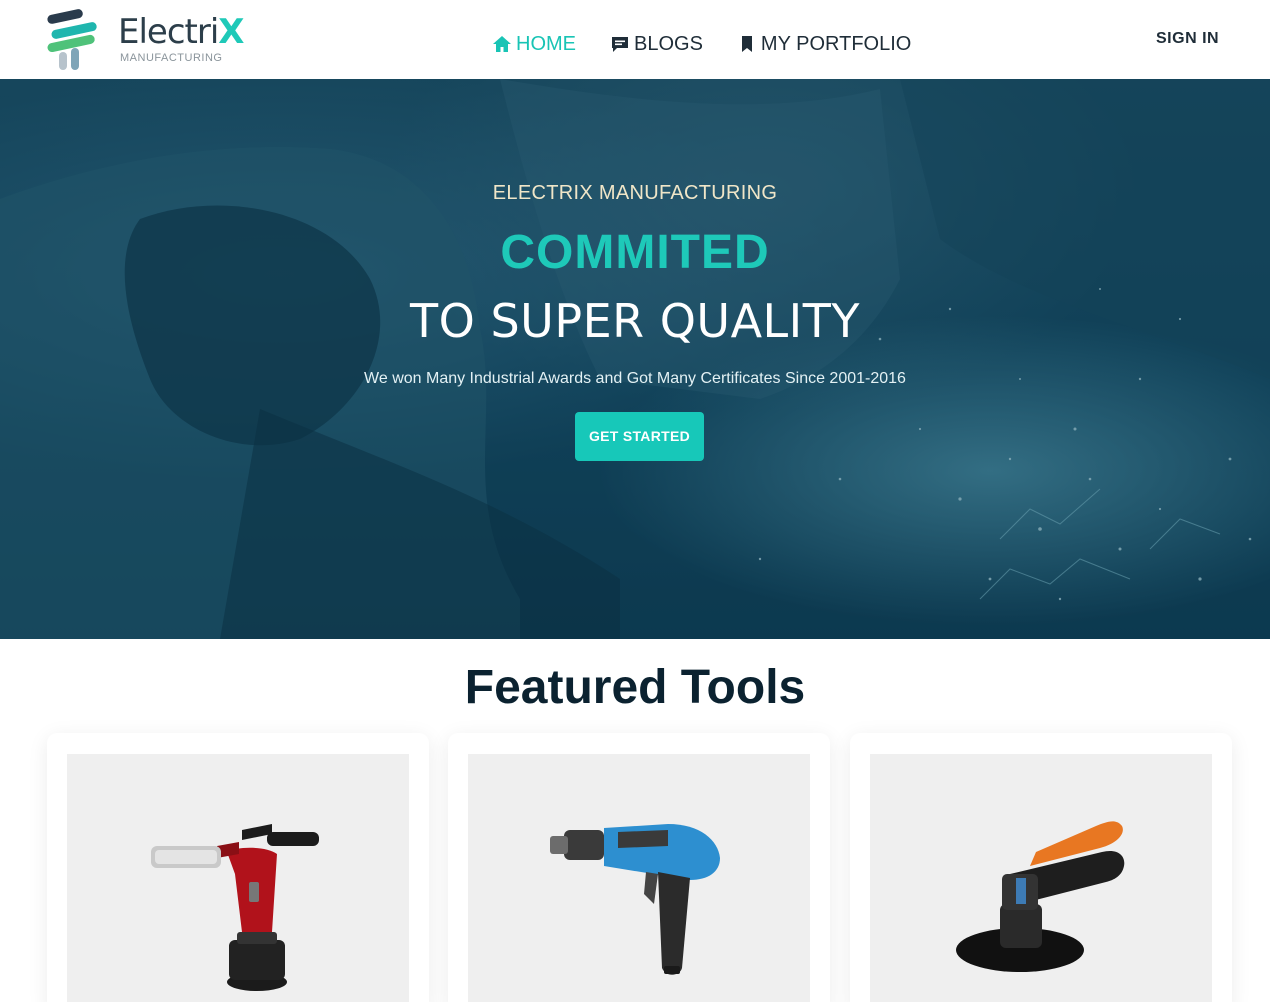 The width and height of the screenshot is (1270, 1002). Describe the element at coordinates (746, 44) in the screenshot. I see `bookmark-icon` at that location.